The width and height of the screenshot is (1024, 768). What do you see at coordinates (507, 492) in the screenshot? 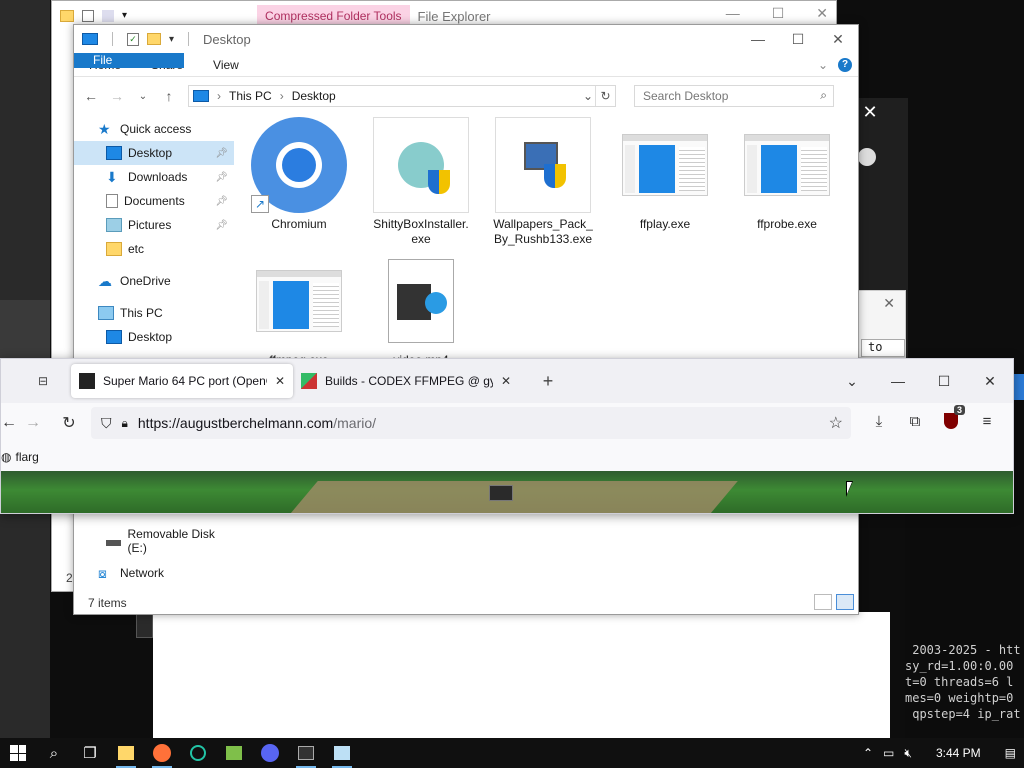
I see `game-canvas` at bounding box center [507, 492].